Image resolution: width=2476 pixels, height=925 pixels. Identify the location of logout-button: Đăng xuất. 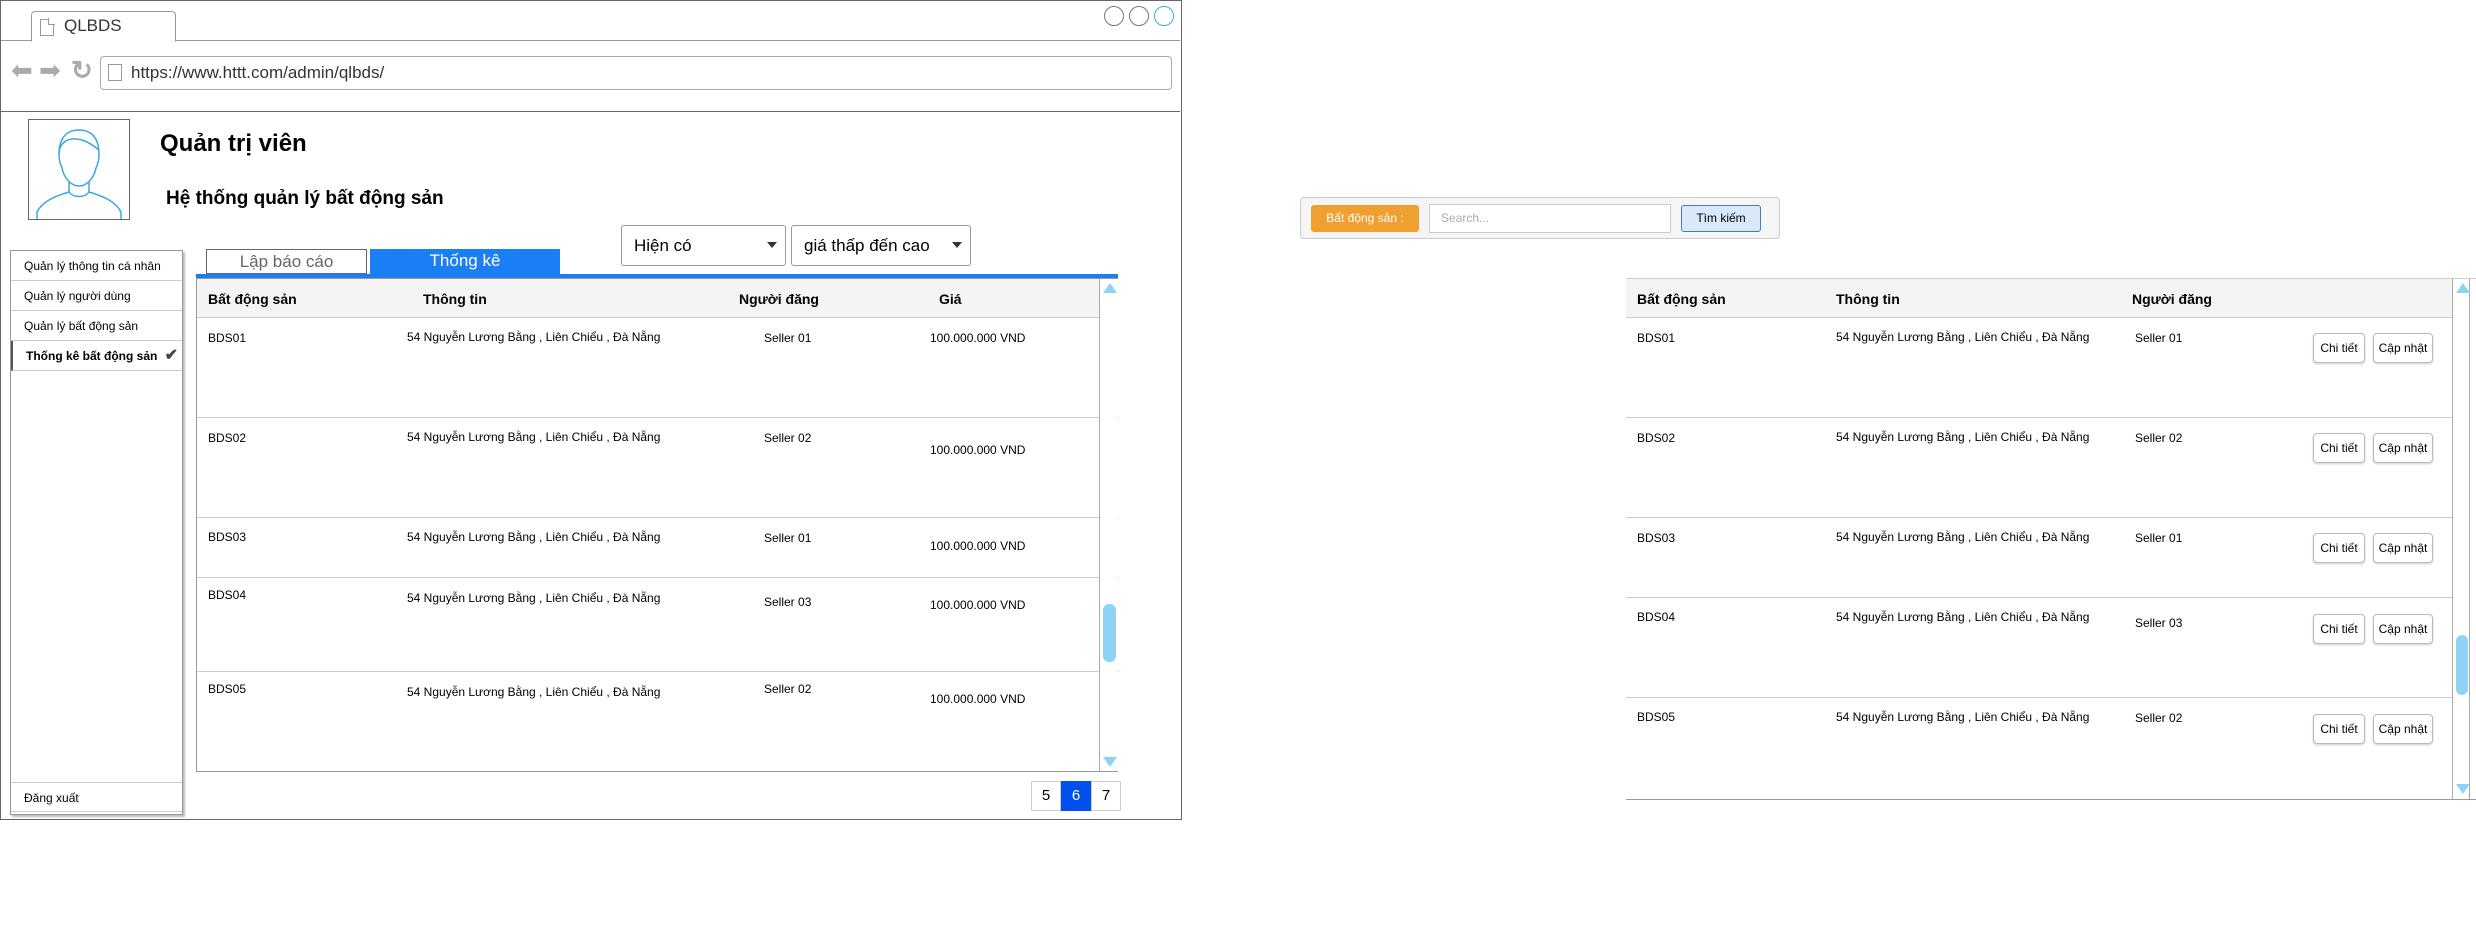
(96, 797).